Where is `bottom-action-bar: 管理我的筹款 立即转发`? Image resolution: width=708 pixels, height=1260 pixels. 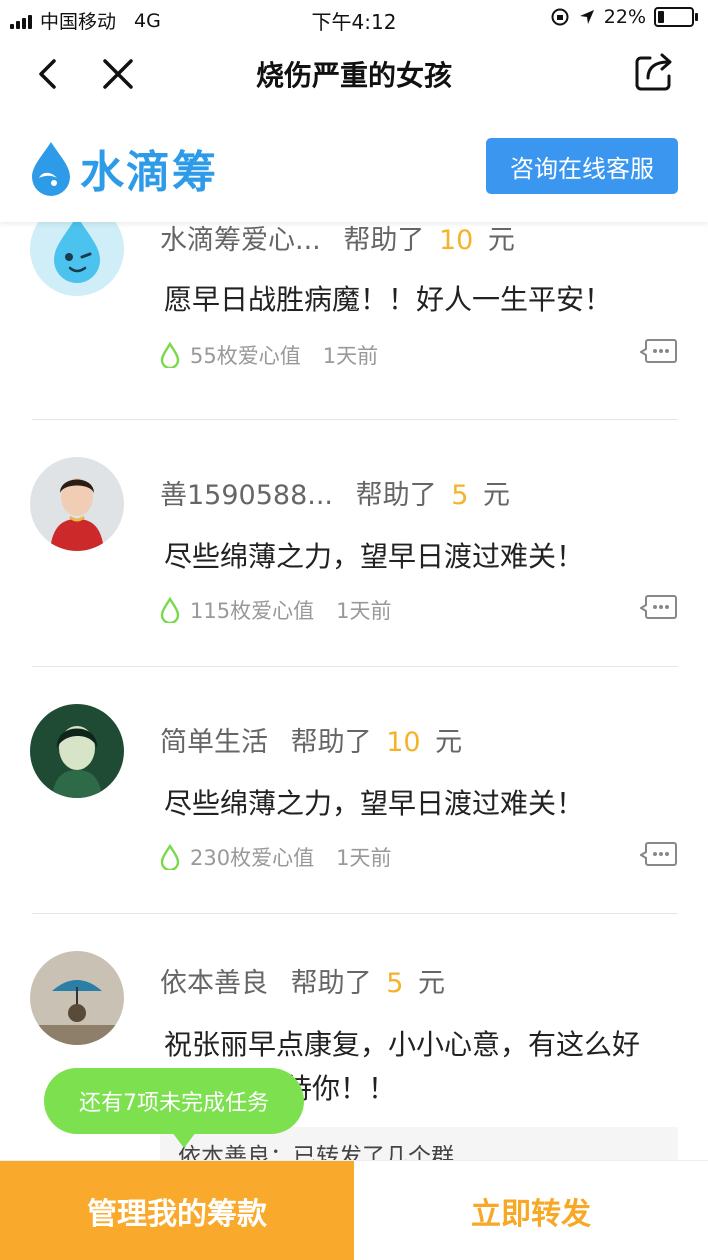 bottom-action-bar: 管理我的筹款 立即转发 is located at coordinates (354, 1210).